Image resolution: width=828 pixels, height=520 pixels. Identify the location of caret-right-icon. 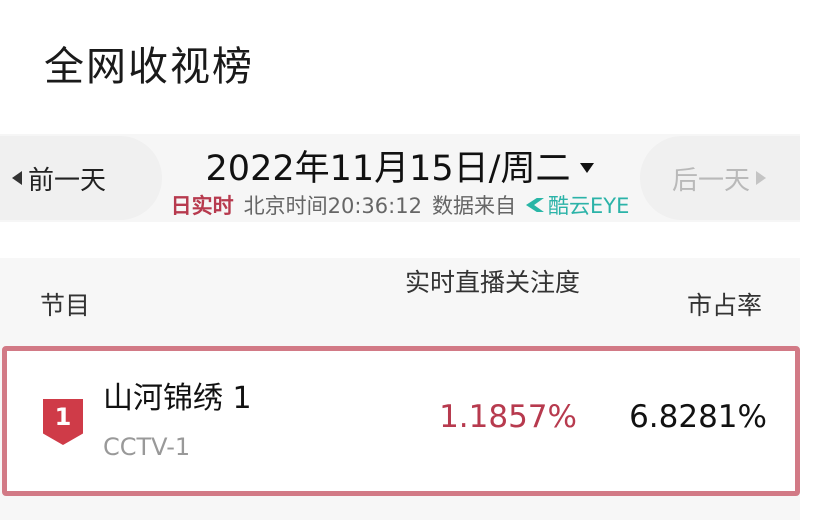
(761, 178).